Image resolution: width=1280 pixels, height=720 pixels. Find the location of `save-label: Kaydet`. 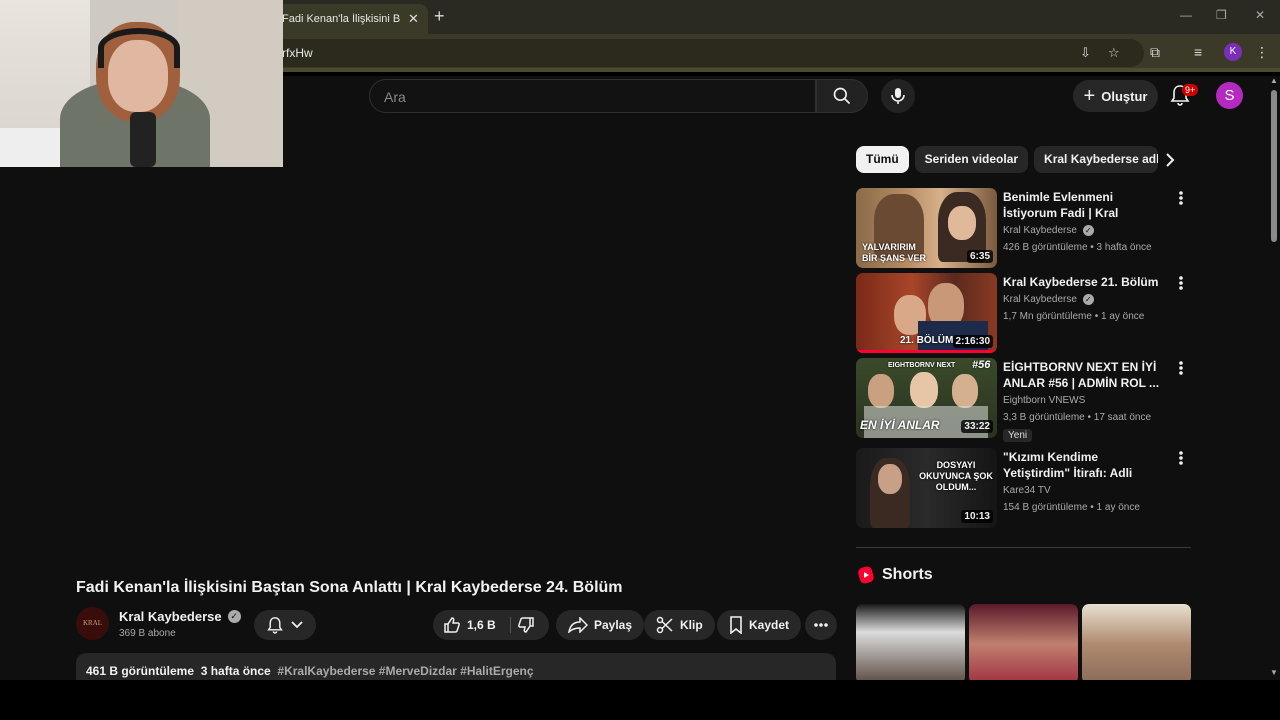

save-label: Kaydet is located at coordinates (769, 625).